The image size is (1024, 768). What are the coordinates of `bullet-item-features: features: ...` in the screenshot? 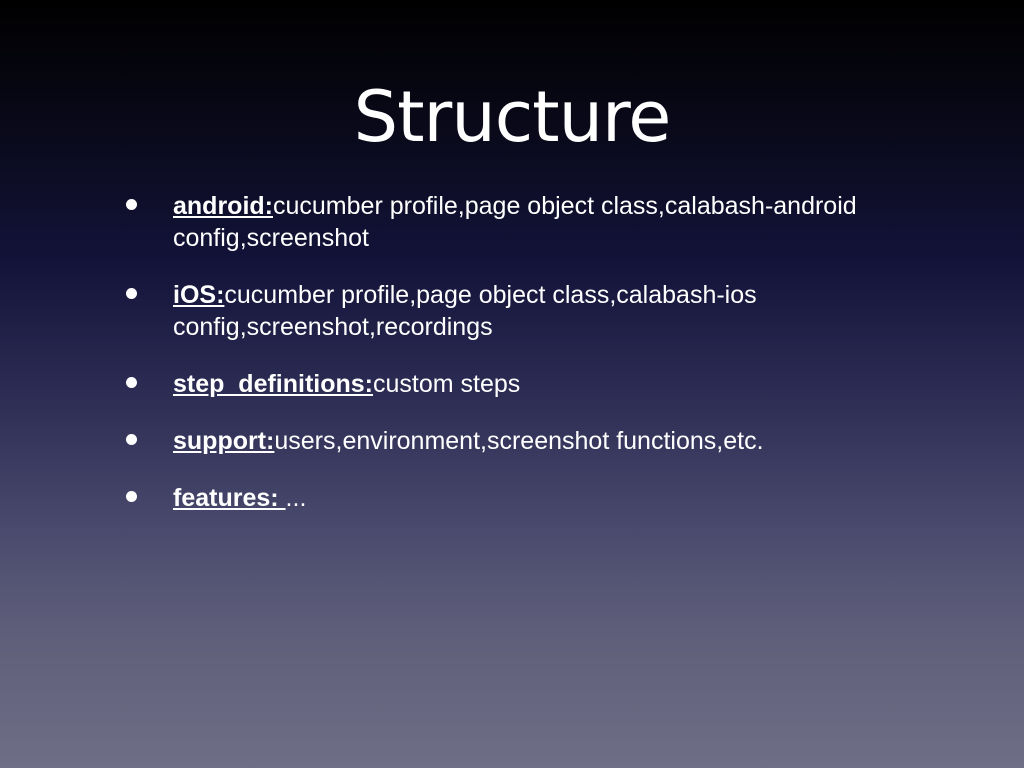 It's located at (506, 498).